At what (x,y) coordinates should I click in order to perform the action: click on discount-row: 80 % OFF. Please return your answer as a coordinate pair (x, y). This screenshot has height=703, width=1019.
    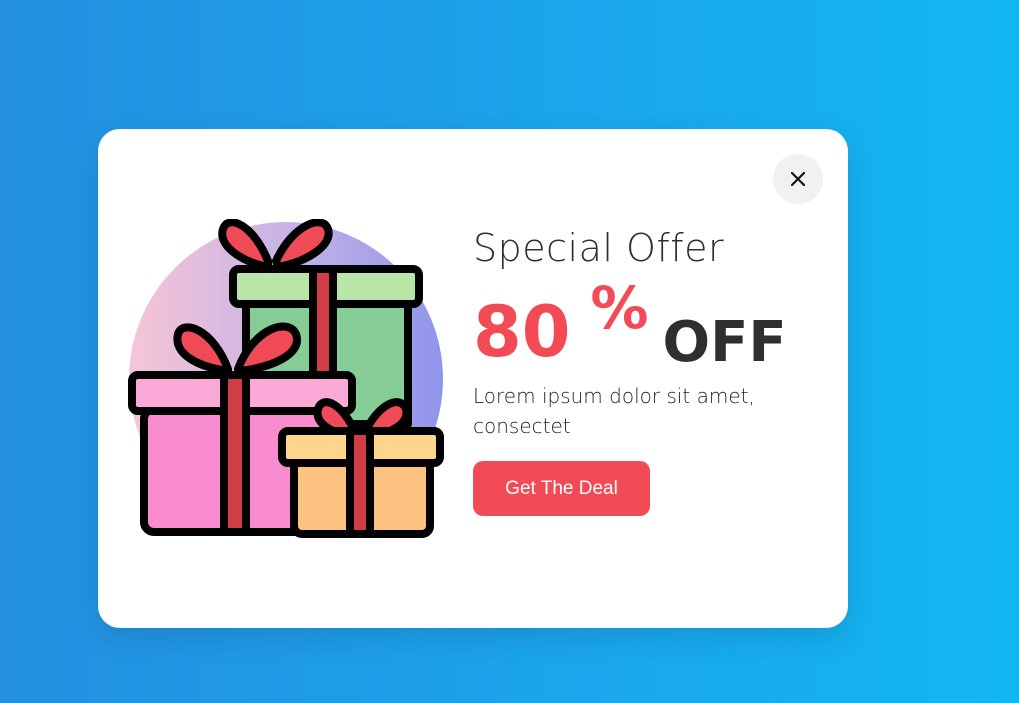
    Looking at the image, I should click on (643, 323).